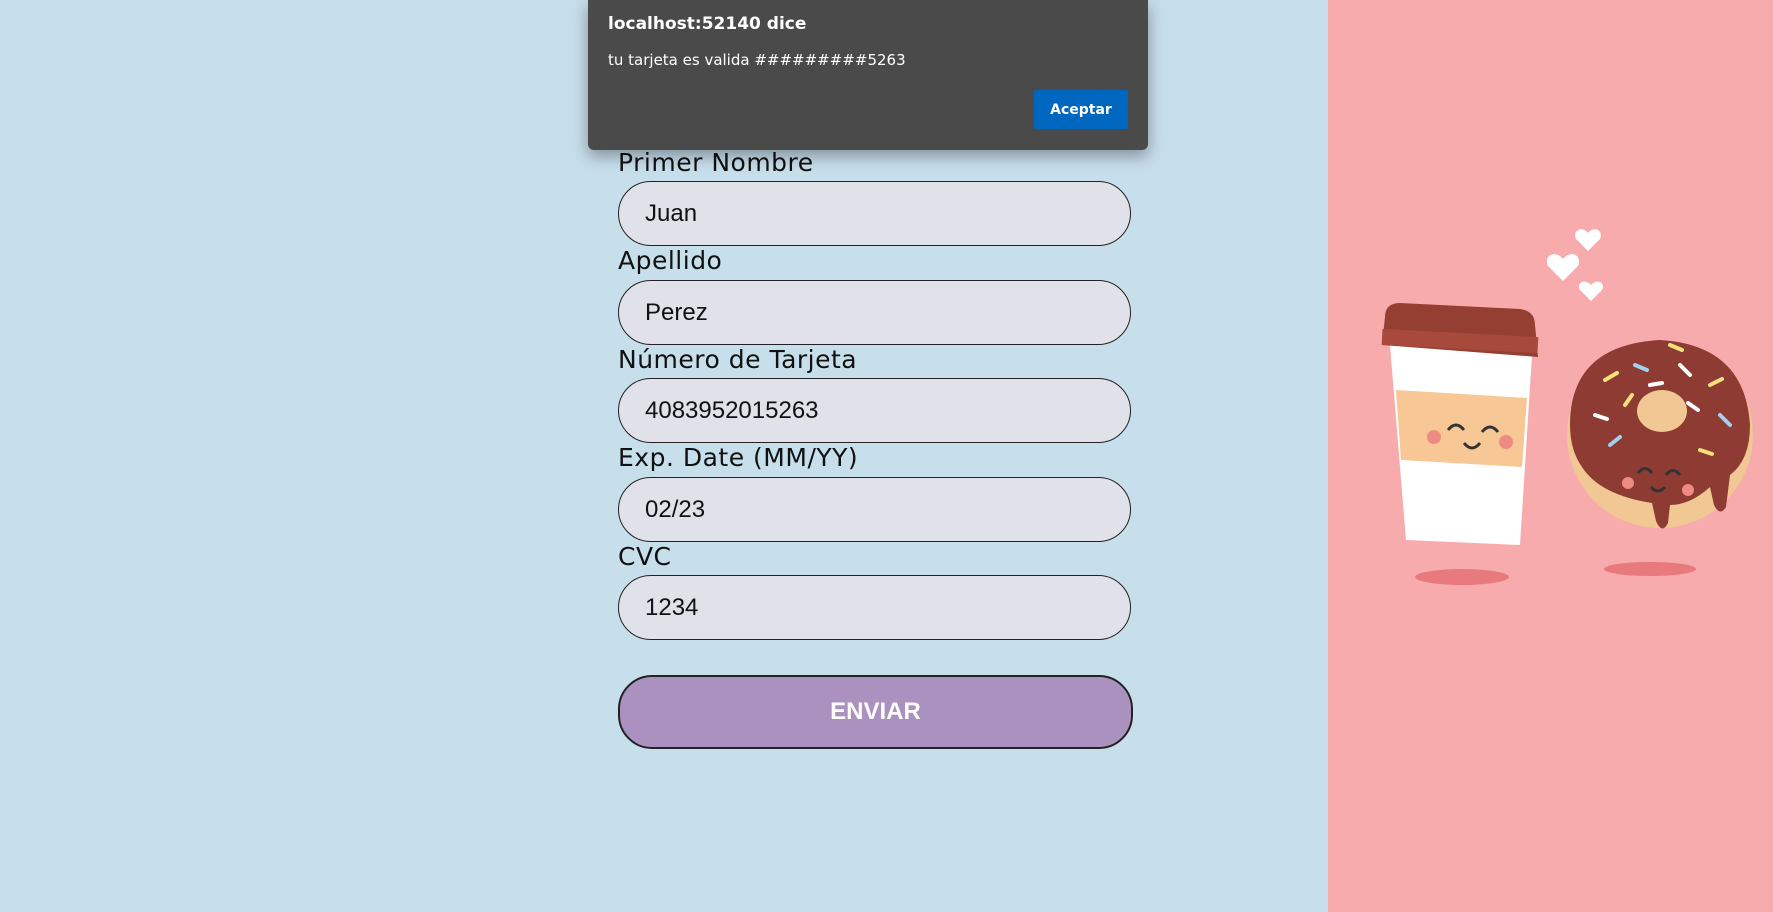 This screenshot has width=1773, height=912. I want to click on last-name-input, so click(874, 312).